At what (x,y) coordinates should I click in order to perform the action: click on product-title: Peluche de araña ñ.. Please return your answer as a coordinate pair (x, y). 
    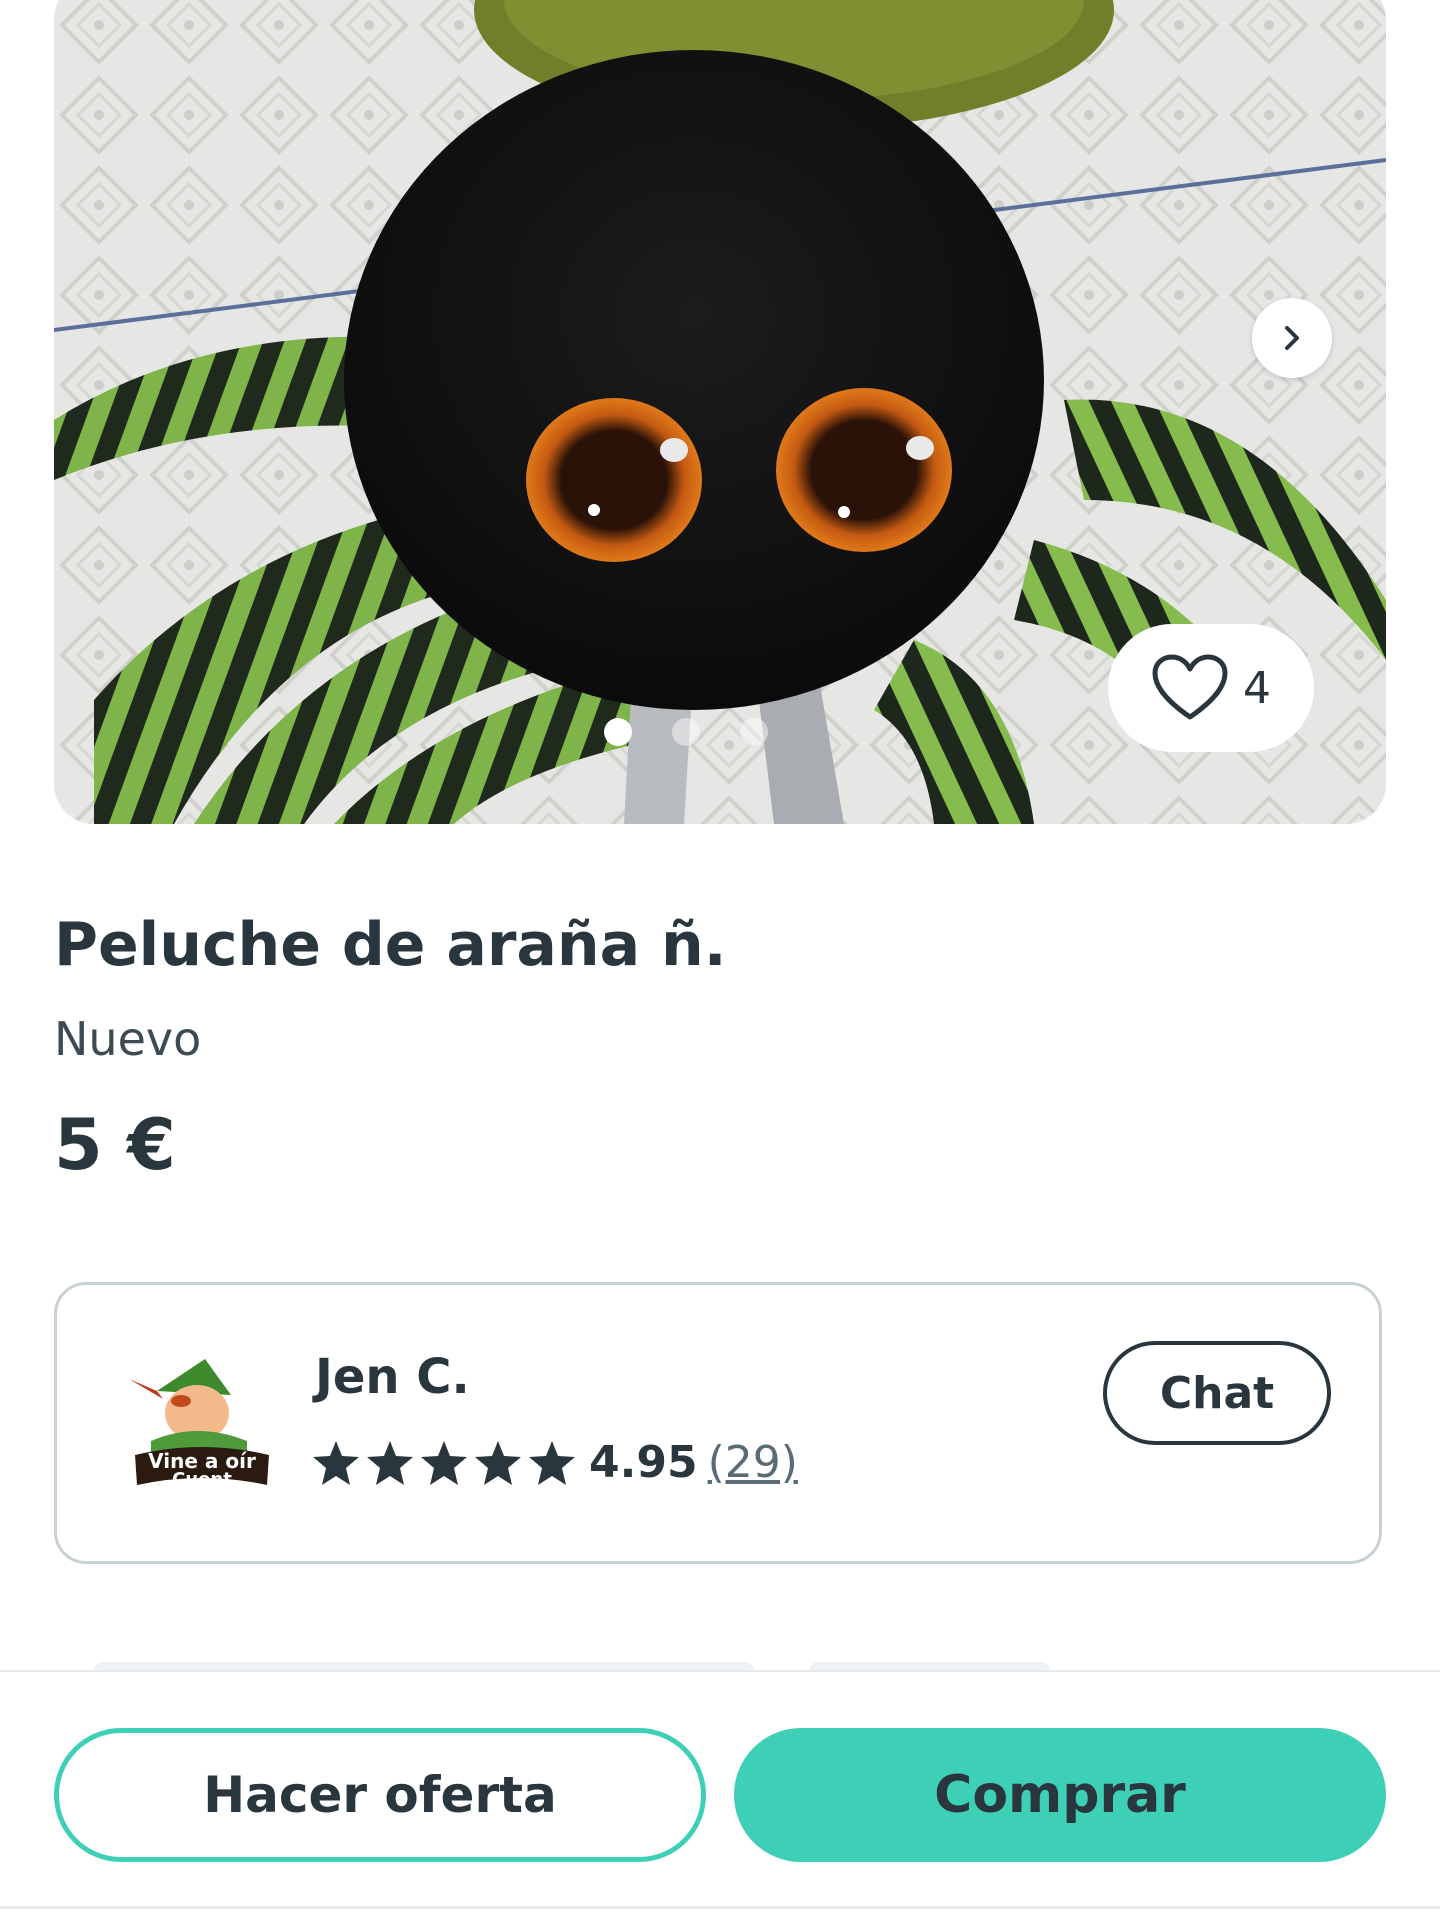
    Looking at the image, I should click on (390, 945).